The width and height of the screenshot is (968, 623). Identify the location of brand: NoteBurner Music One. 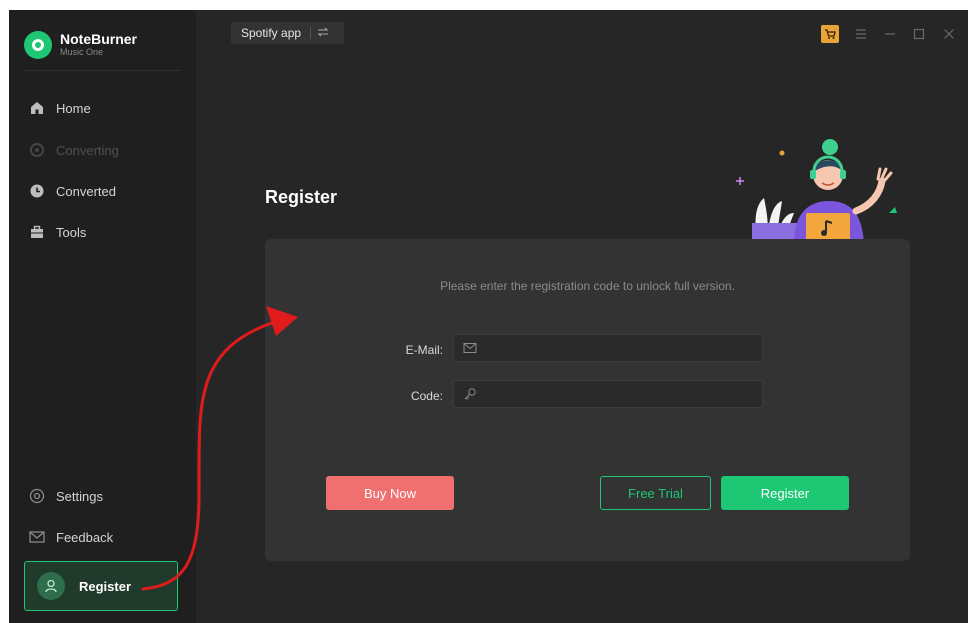
(80, 45).